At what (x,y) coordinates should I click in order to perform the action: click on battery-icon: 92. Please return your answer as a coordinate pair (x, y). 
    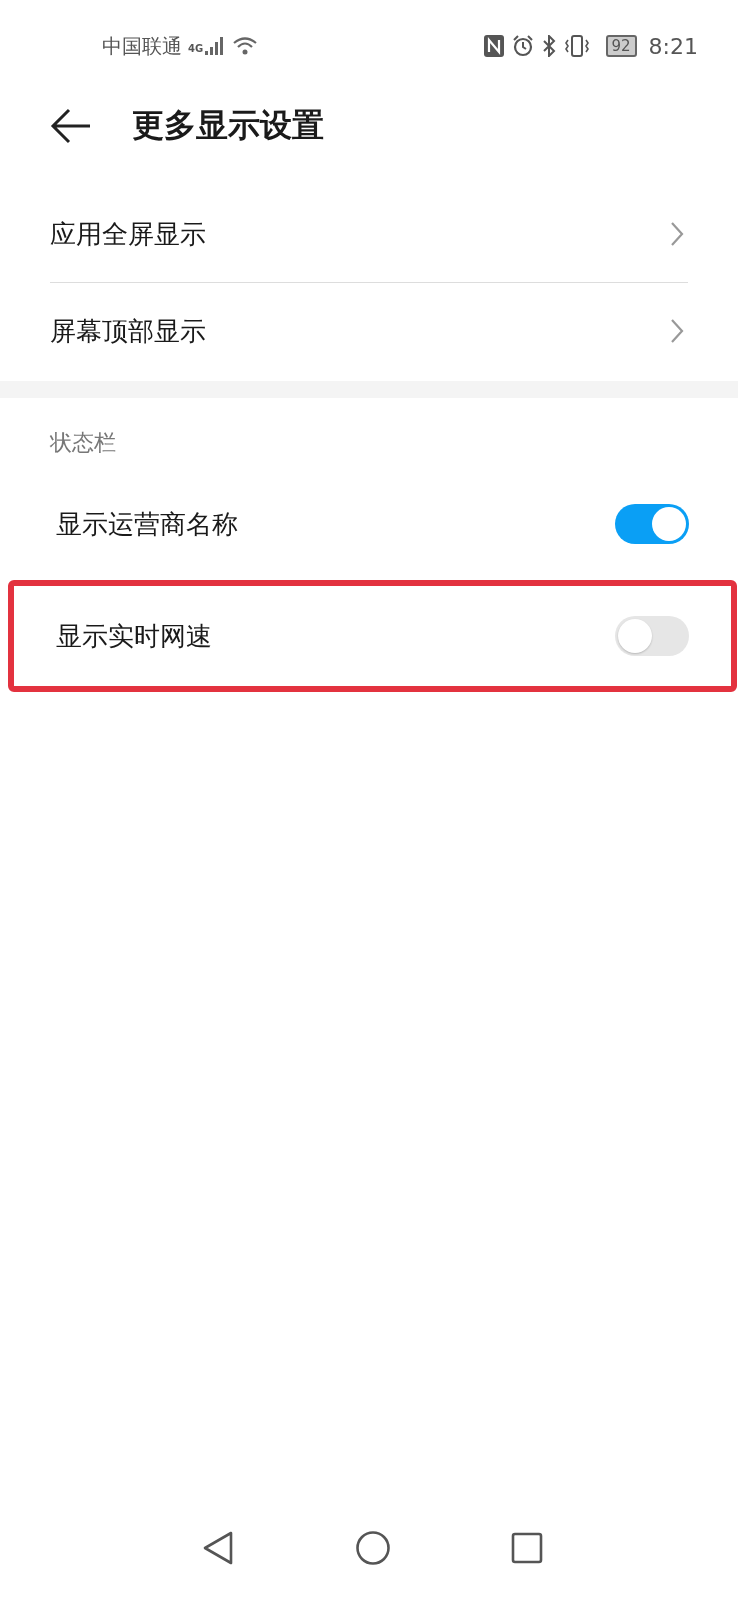
    Looking at the image, I should click on (621, 46).